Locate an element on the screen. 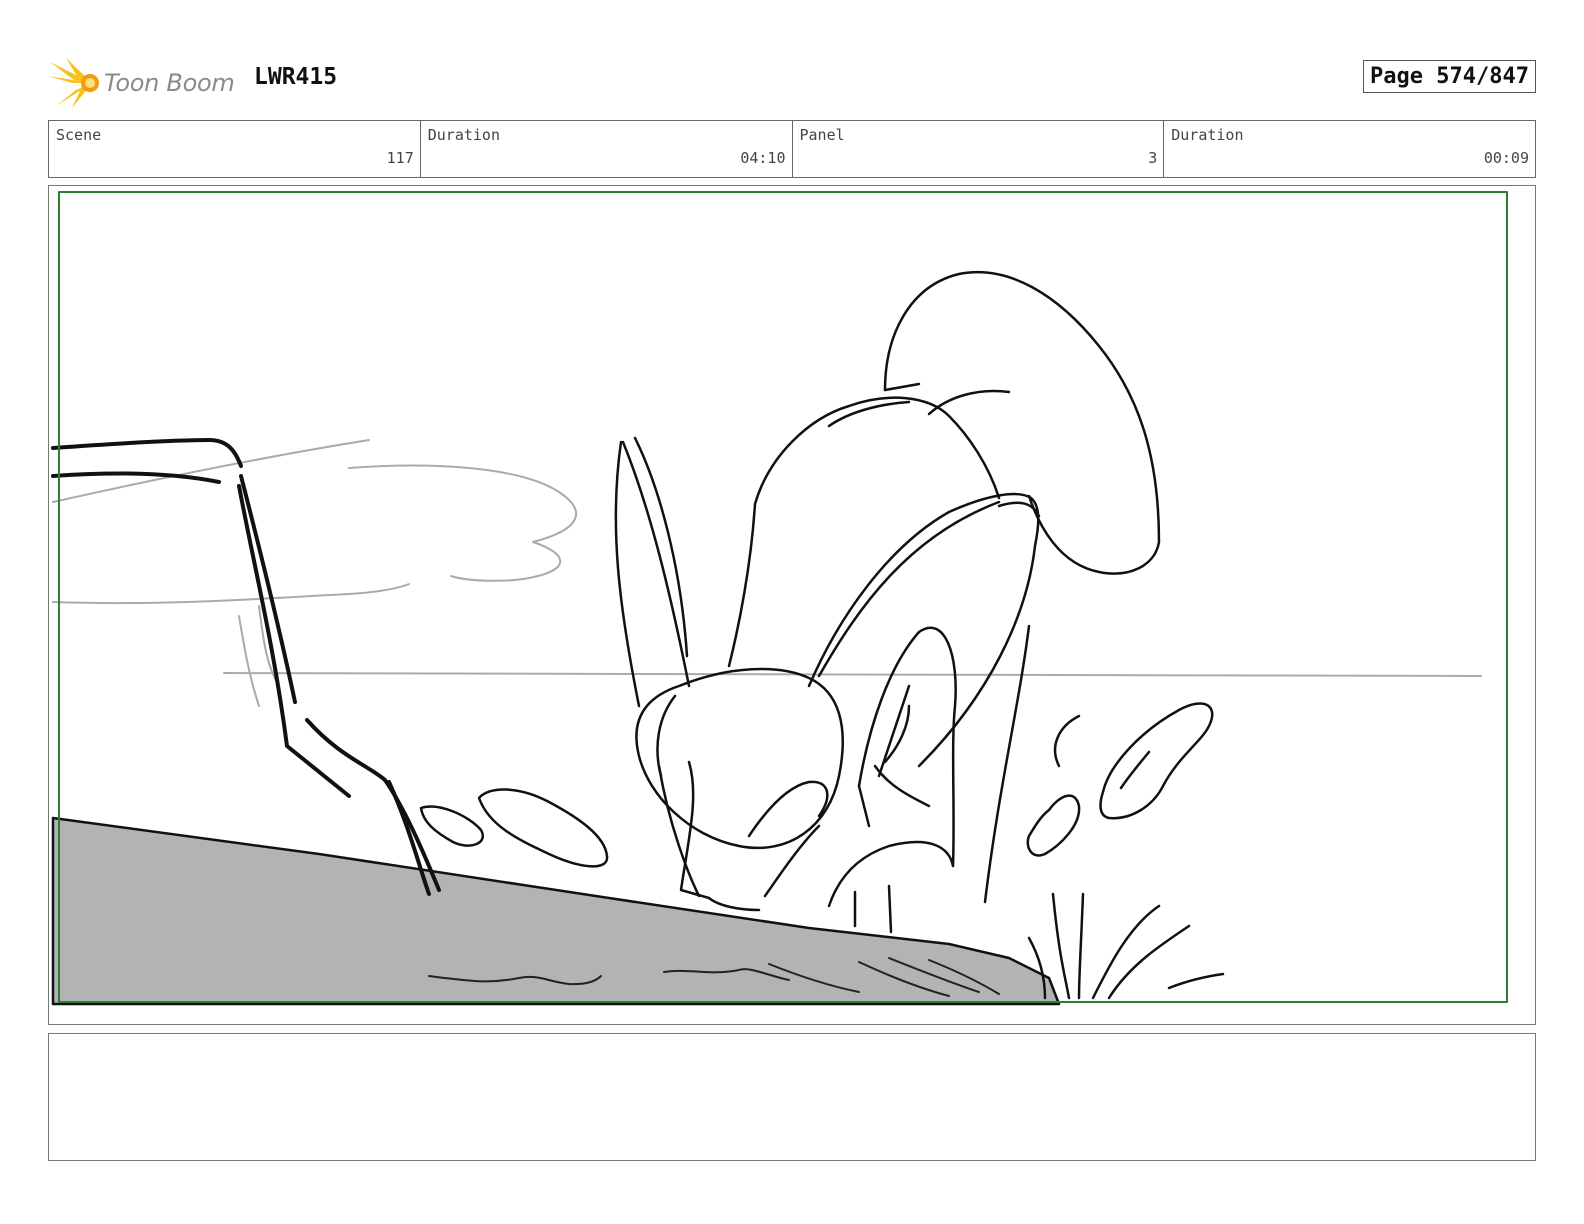 The height and width of the screenshot is (1224, 1584). scene-duration-value: 04:10 is located at coordinates (763, 158).